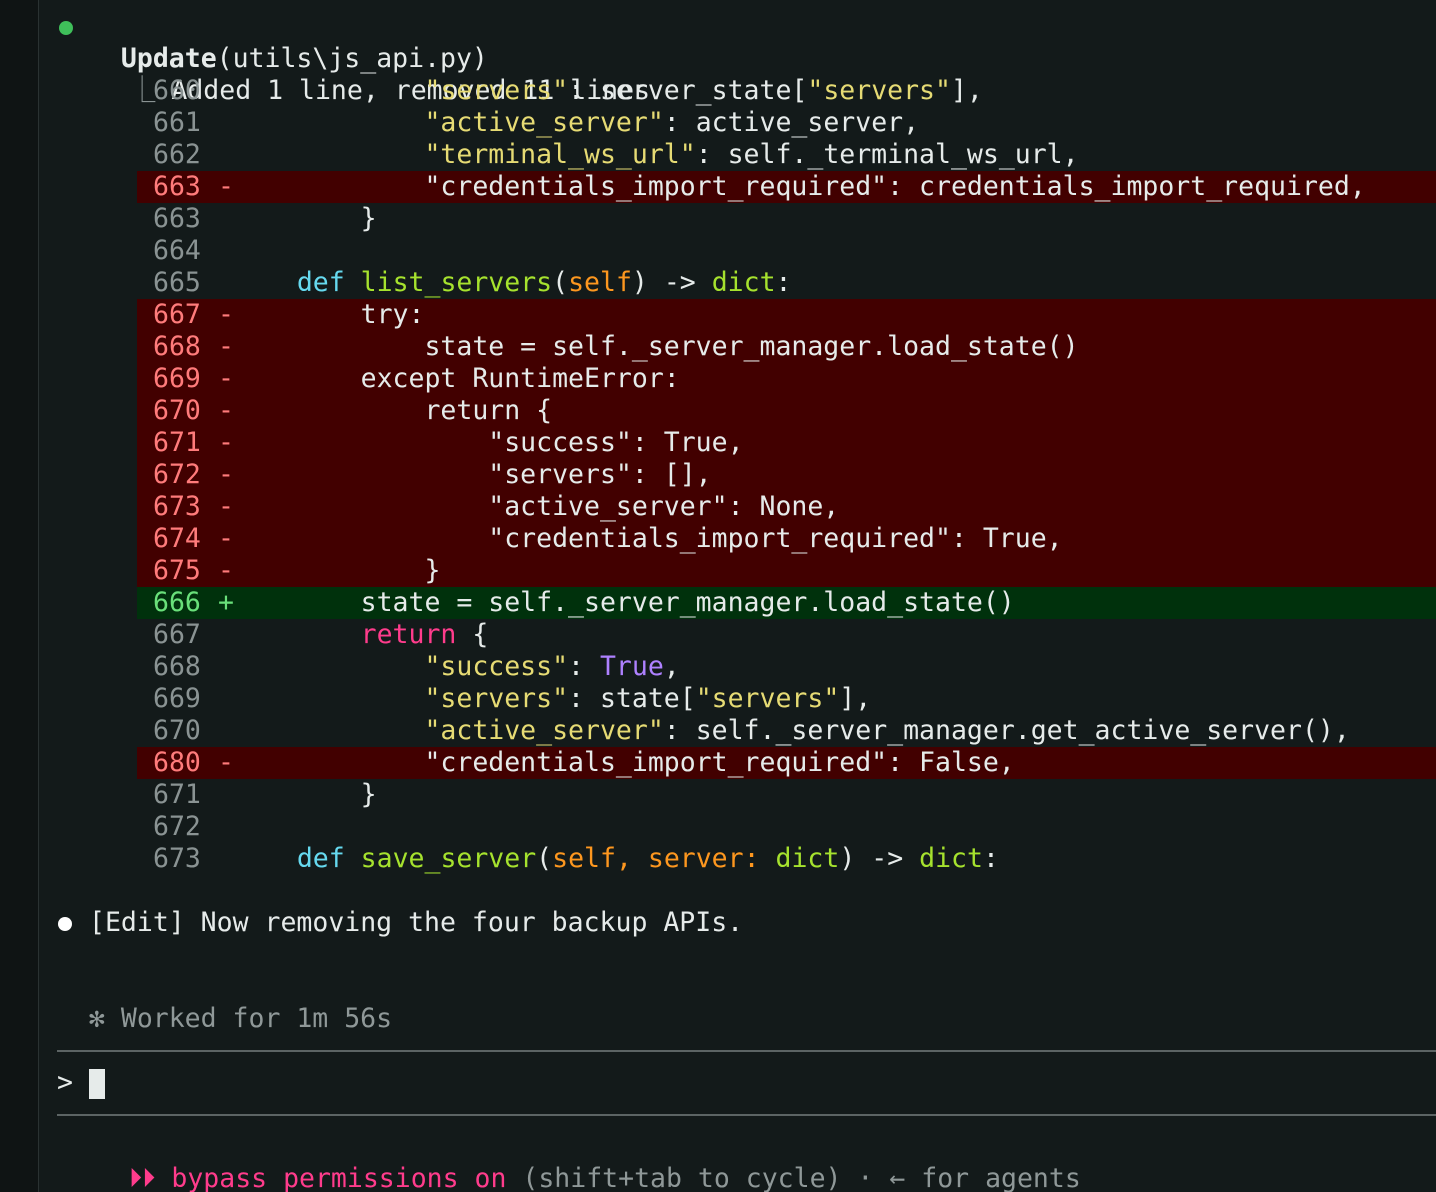  What do you see at coordinates (786, 827) in the screenshot?
I see `diff-row-context: 672` at bounding box center [786, 827].